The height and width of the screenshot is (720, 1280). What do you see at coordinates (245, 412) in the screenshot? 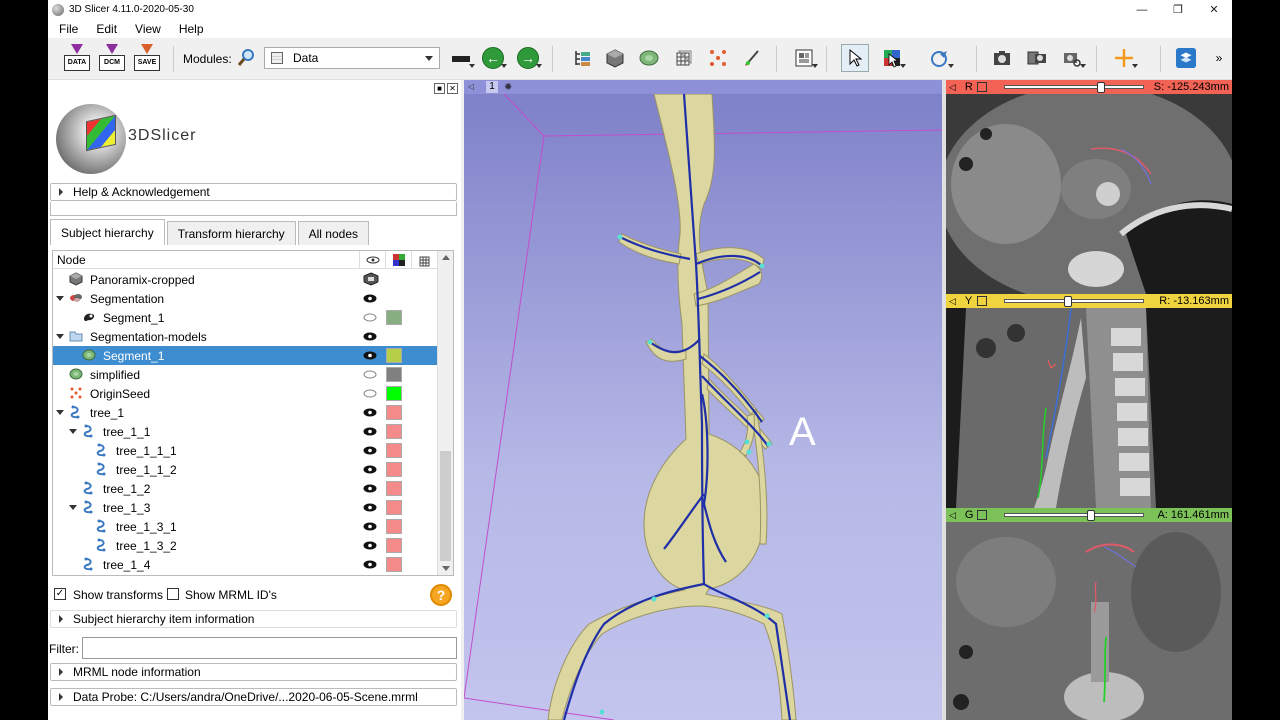
I see `tree-row: tree_1` at bounding box center [245, 412].